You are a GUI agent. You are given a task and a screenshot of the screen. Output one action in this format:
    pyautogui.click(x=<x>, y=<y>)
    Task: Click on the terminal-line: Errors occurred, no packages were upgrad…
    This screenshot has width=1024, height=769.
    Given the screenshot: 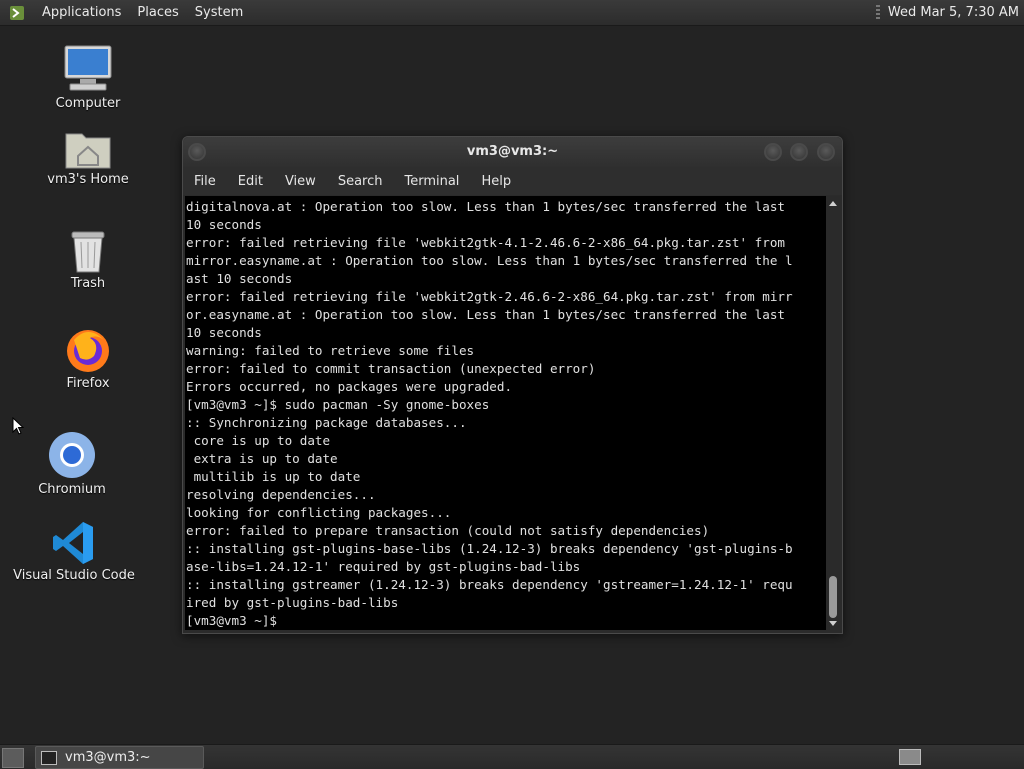 What is the action you would take?
    pyautogui.click(x=349, y=386)
    